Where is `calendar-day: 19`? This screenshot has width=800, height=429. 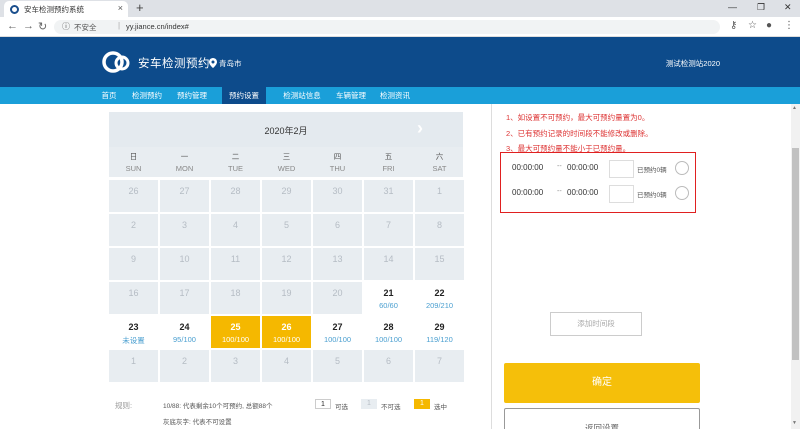
calendar-day: 19 is located at coordinates (286, 298).